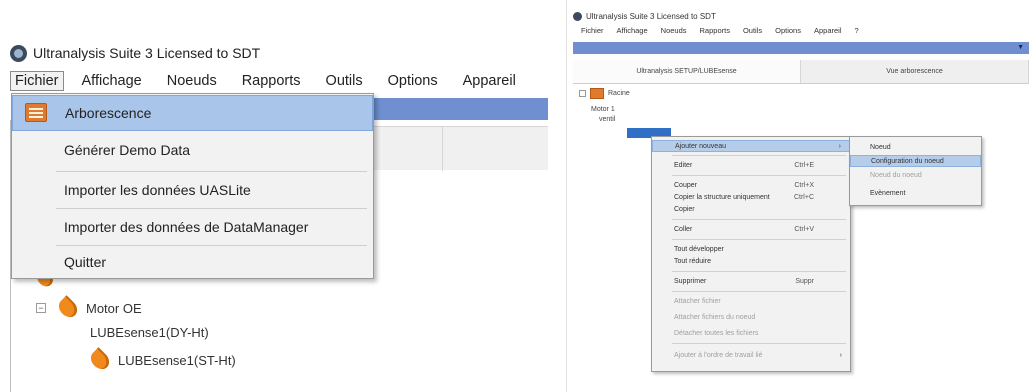 Image resolution: width=1030 pixels, height=392 pixels. Describe the element at coordinates (804, 185) in the screenshot. I see `ctx-shortcut: Ctrl+X` at that location.